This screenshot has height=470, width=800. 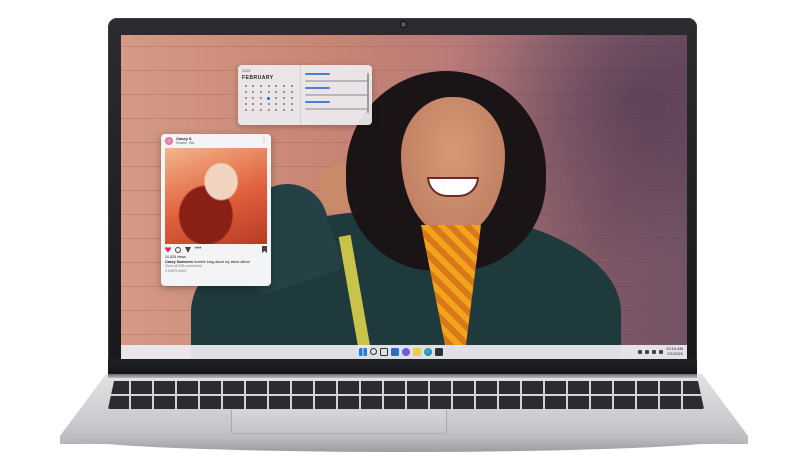 I want to click on clock-date: 2/1/2021, so click(x=675, y=353).